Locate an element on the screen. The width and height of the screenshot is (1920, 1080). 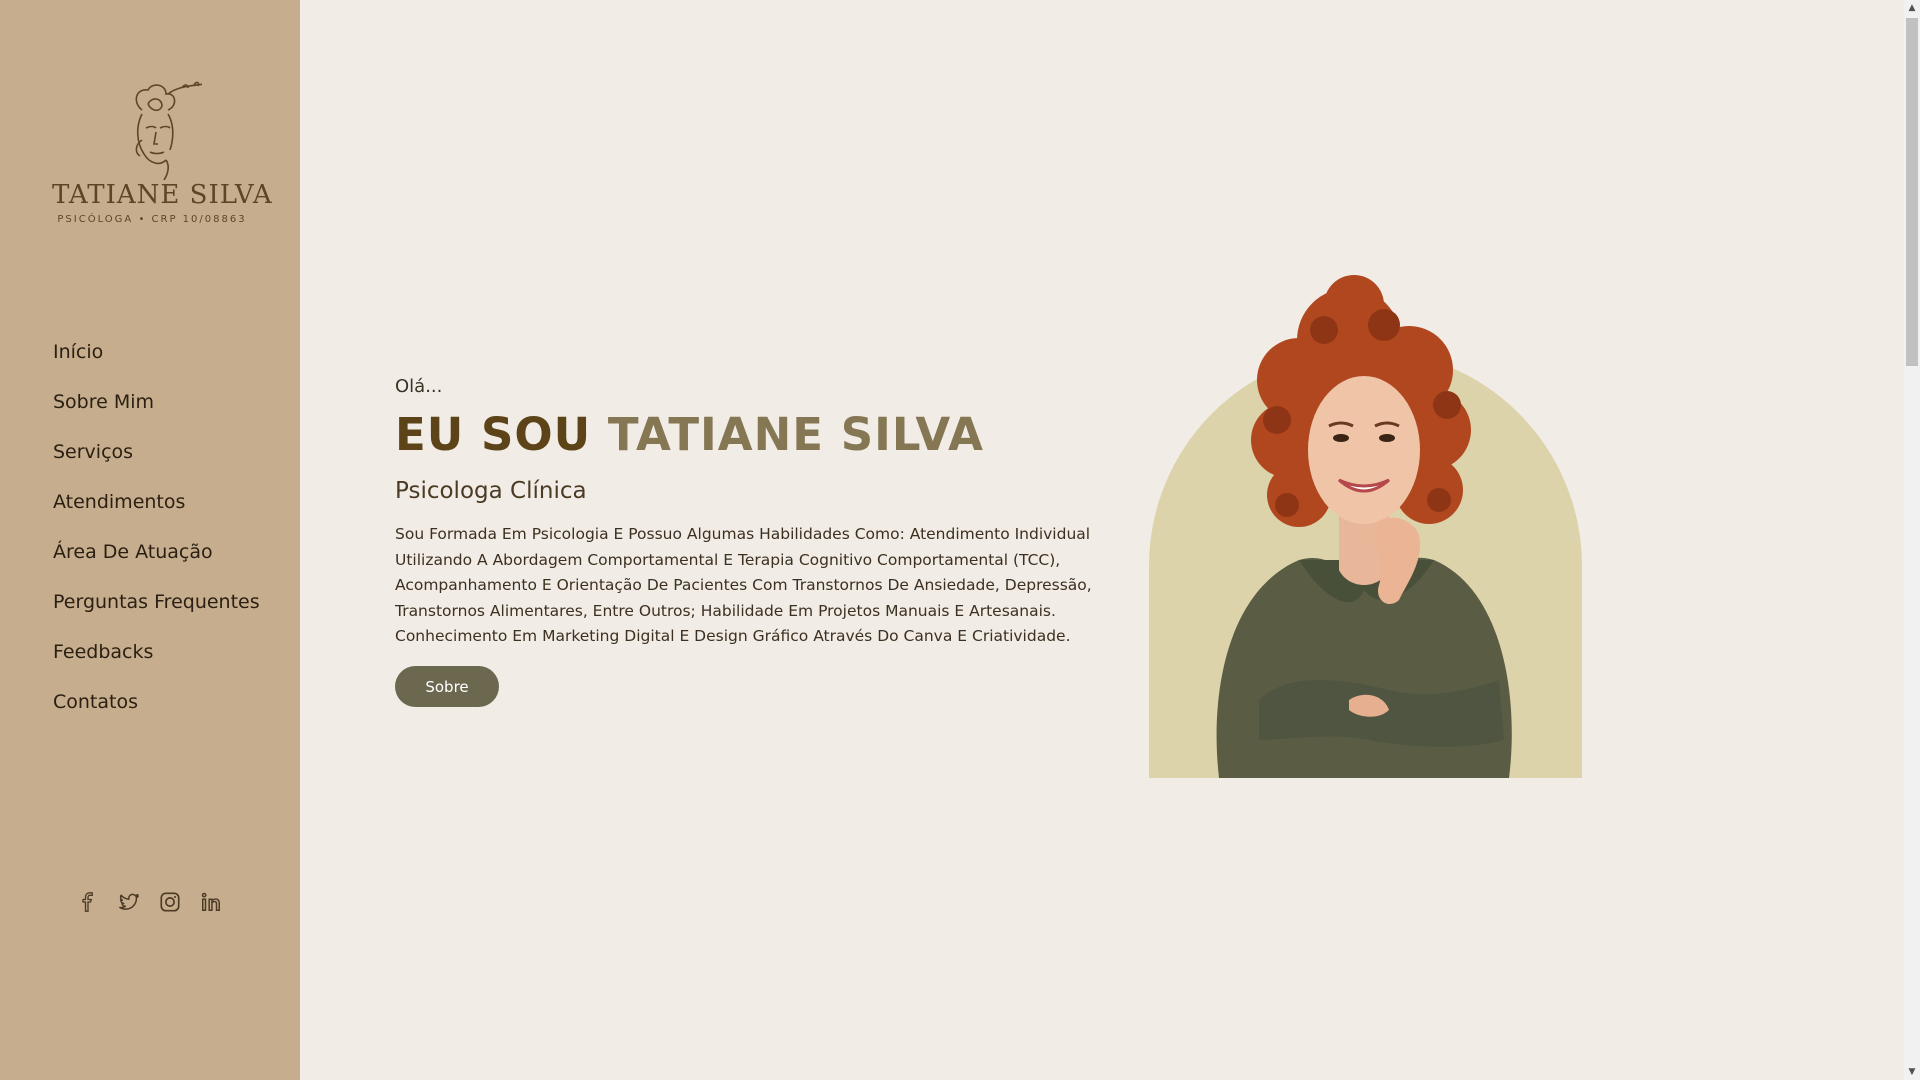
scroll-down-arrow-icon: ▼ is located at coordinates (1912, 1072).